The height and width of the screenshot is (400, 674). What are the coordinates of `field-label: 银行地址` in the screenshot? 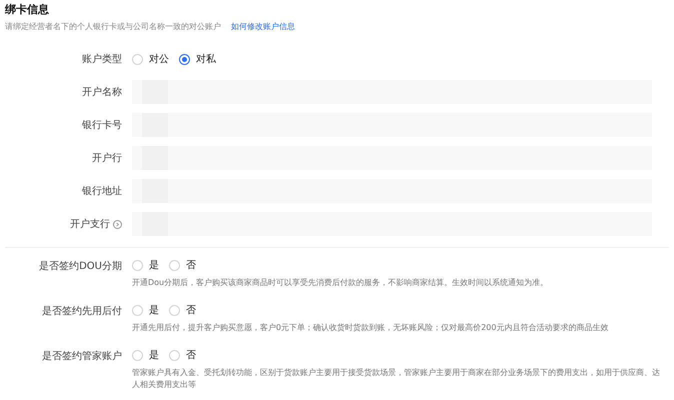 It's located at (102, 191).